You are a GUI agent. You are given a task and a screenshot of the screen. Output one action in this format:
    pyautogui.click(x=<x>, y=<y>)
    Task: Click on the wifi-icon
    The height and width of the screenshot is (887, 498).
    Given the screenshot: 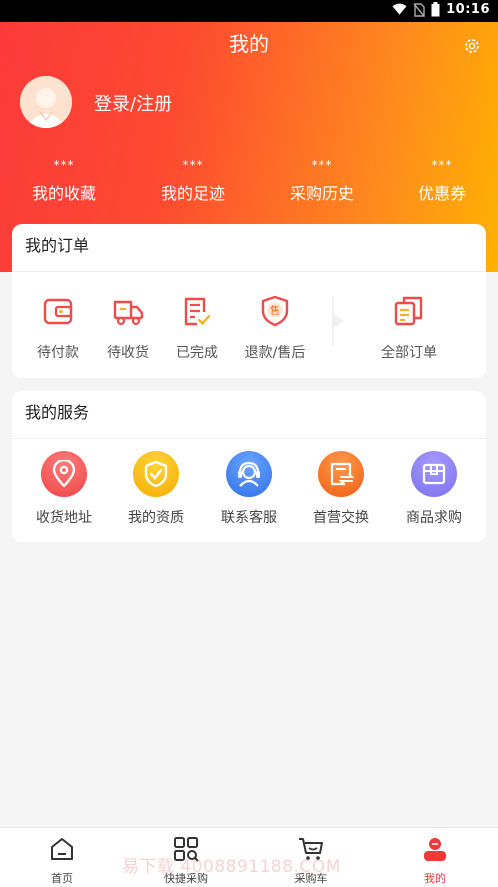 What is the action you would take?
    pyautogui.click(x=399, y=9)
    